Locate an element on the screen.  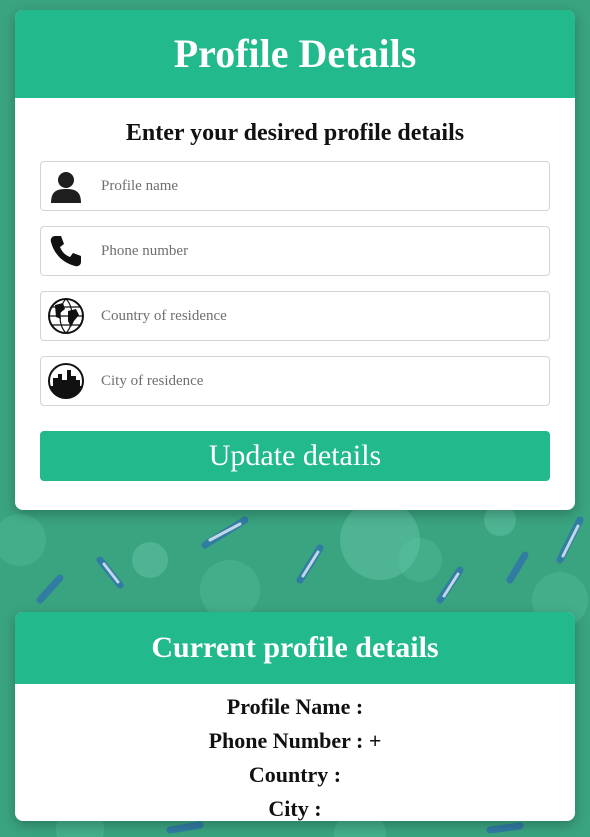
profile-name-field is located at coordinates (295, 186).